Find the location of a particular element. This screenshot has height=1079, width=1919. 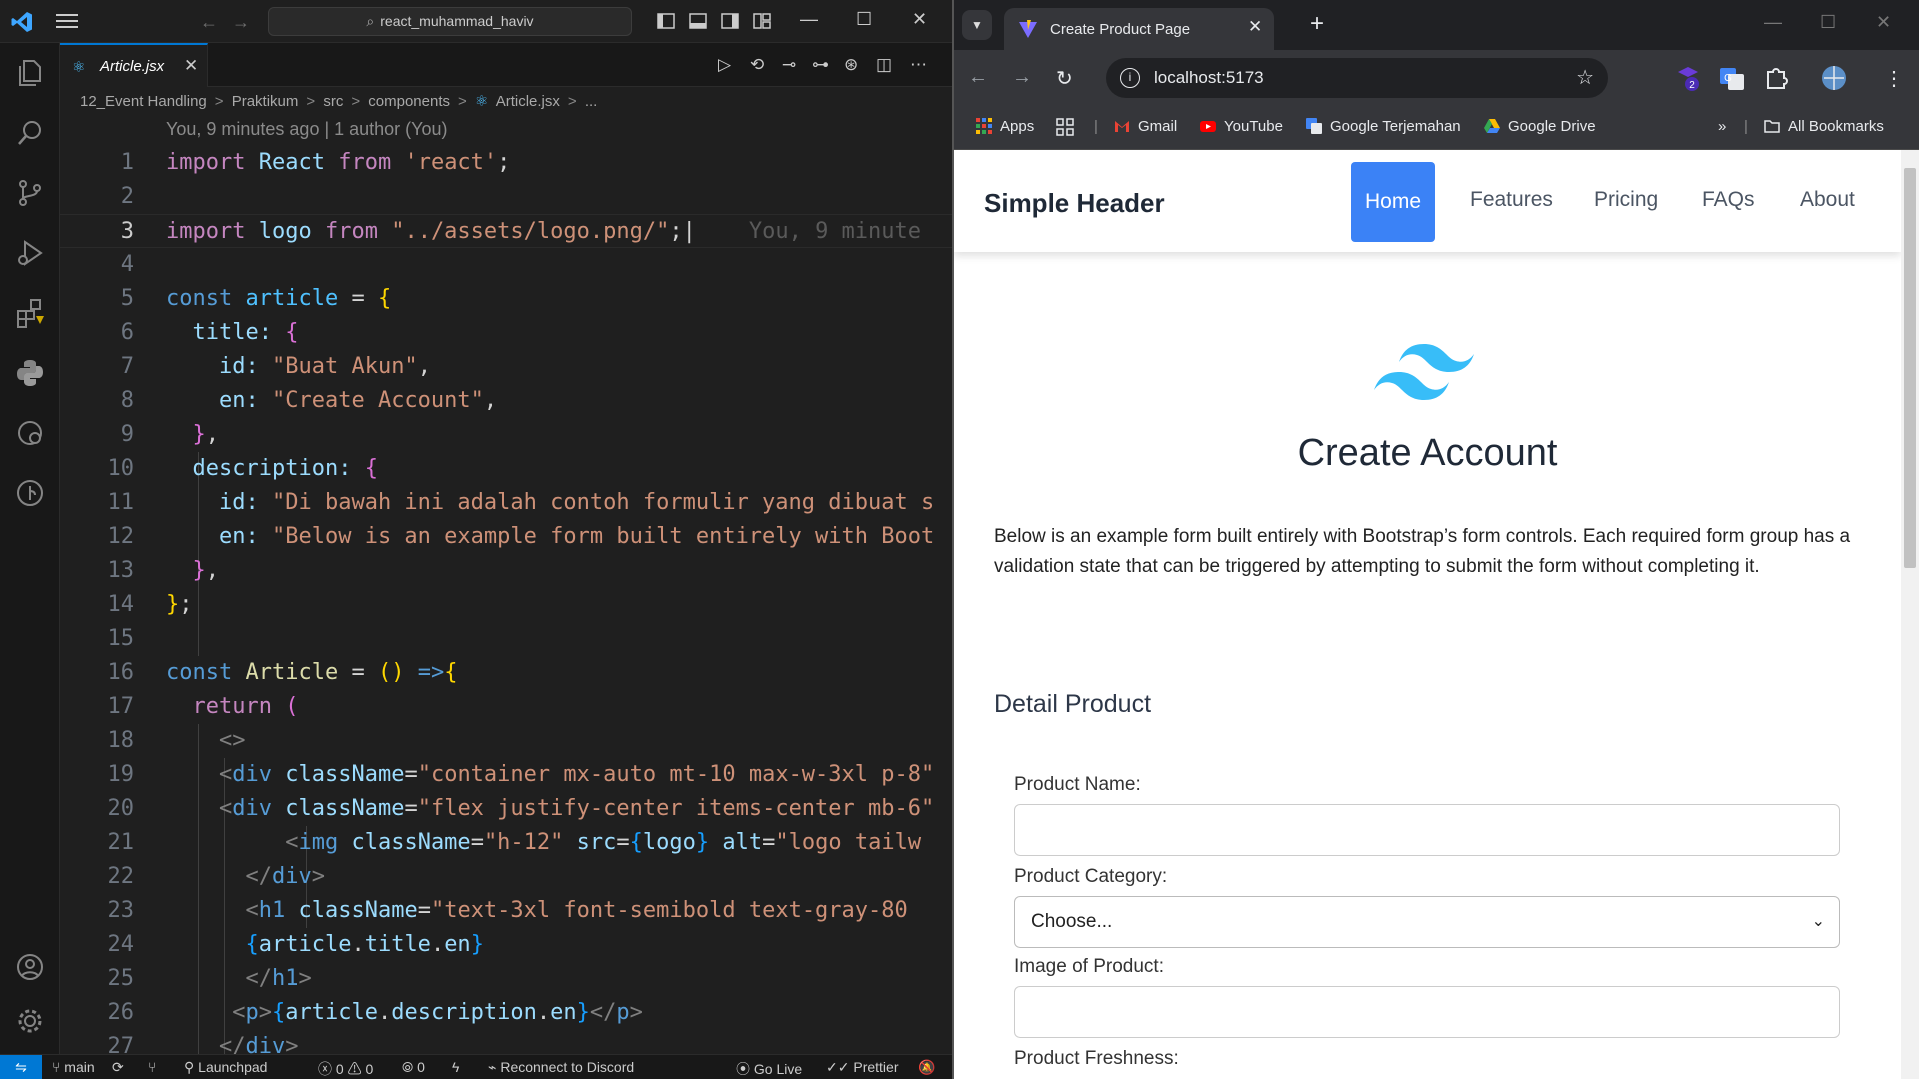

explorer-icon is located at coordinates (30, 73).